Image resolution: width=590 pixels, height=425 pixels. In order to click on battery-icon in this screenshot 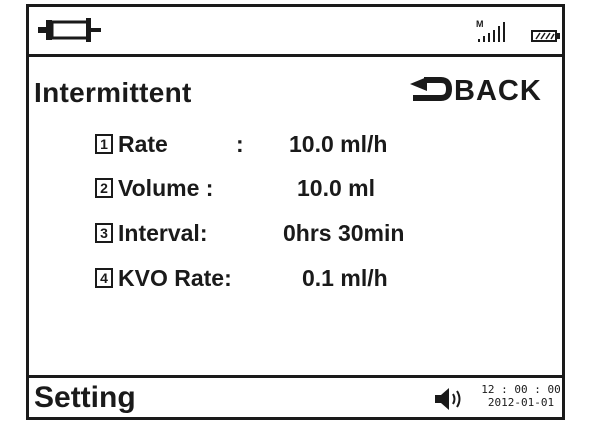, I will do `click(546, 38)`.